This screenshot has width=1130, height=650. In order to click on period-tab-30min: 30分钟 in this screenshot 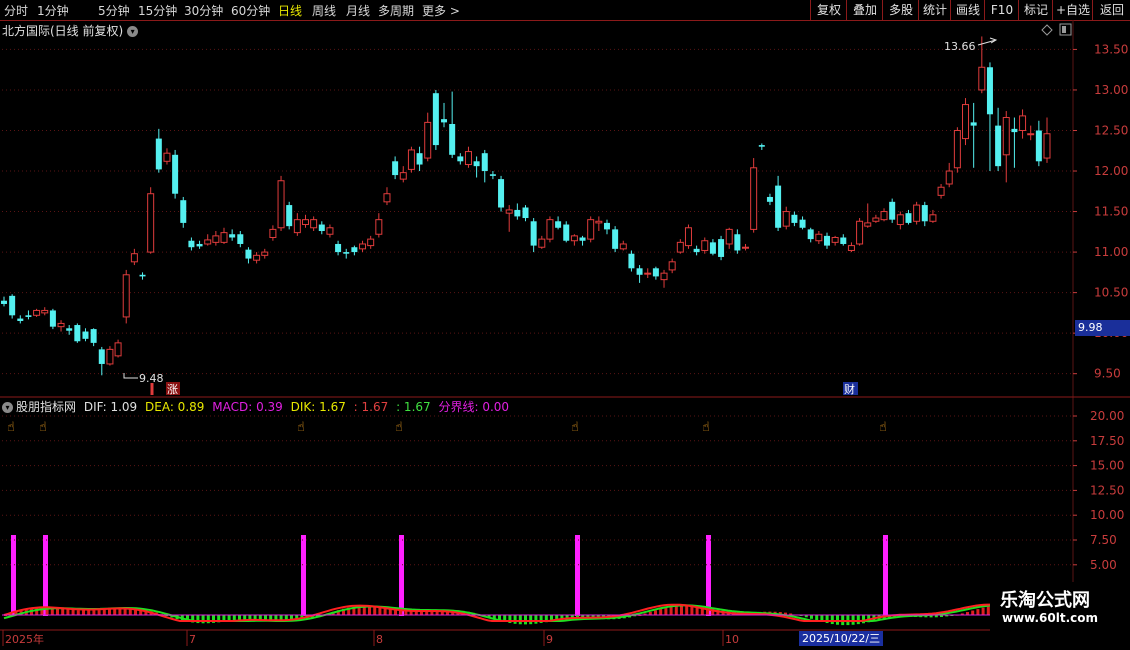, I will do `click(203, 10)`.